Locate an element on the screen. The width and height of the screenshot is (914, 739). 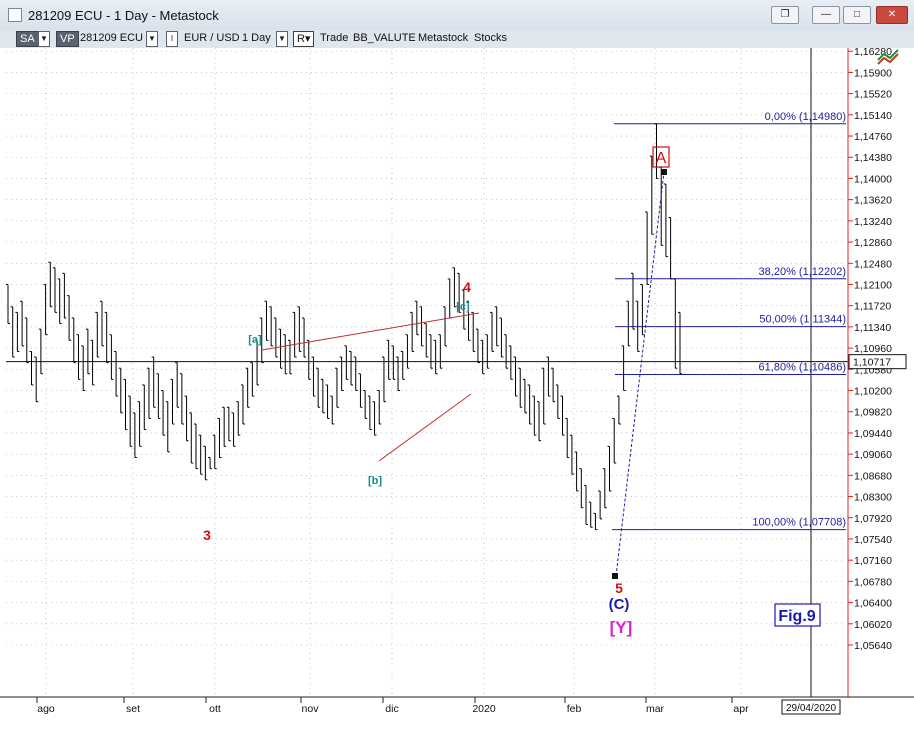
price-tick-label: 1,10960 is located at coordinates (873, 349).